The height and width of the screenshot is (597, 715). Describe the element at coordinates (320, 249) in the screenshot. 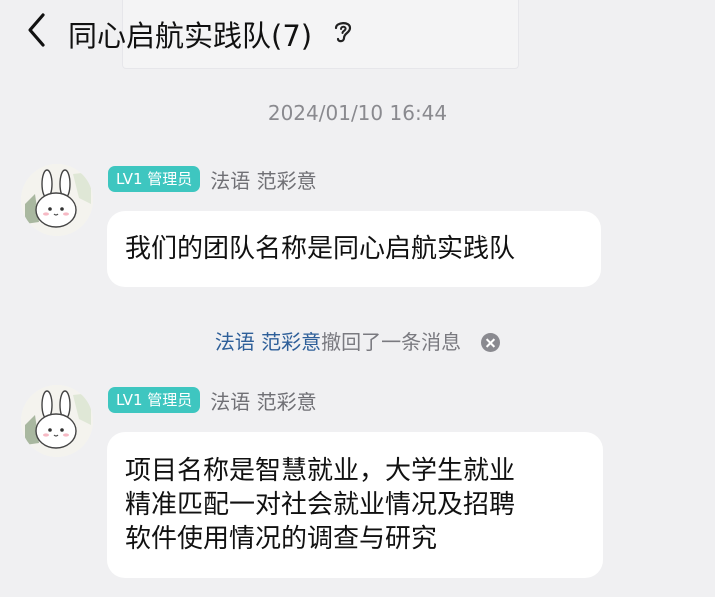

I see `message-text: 我们的团队名称是同心启航实践队` at that location.